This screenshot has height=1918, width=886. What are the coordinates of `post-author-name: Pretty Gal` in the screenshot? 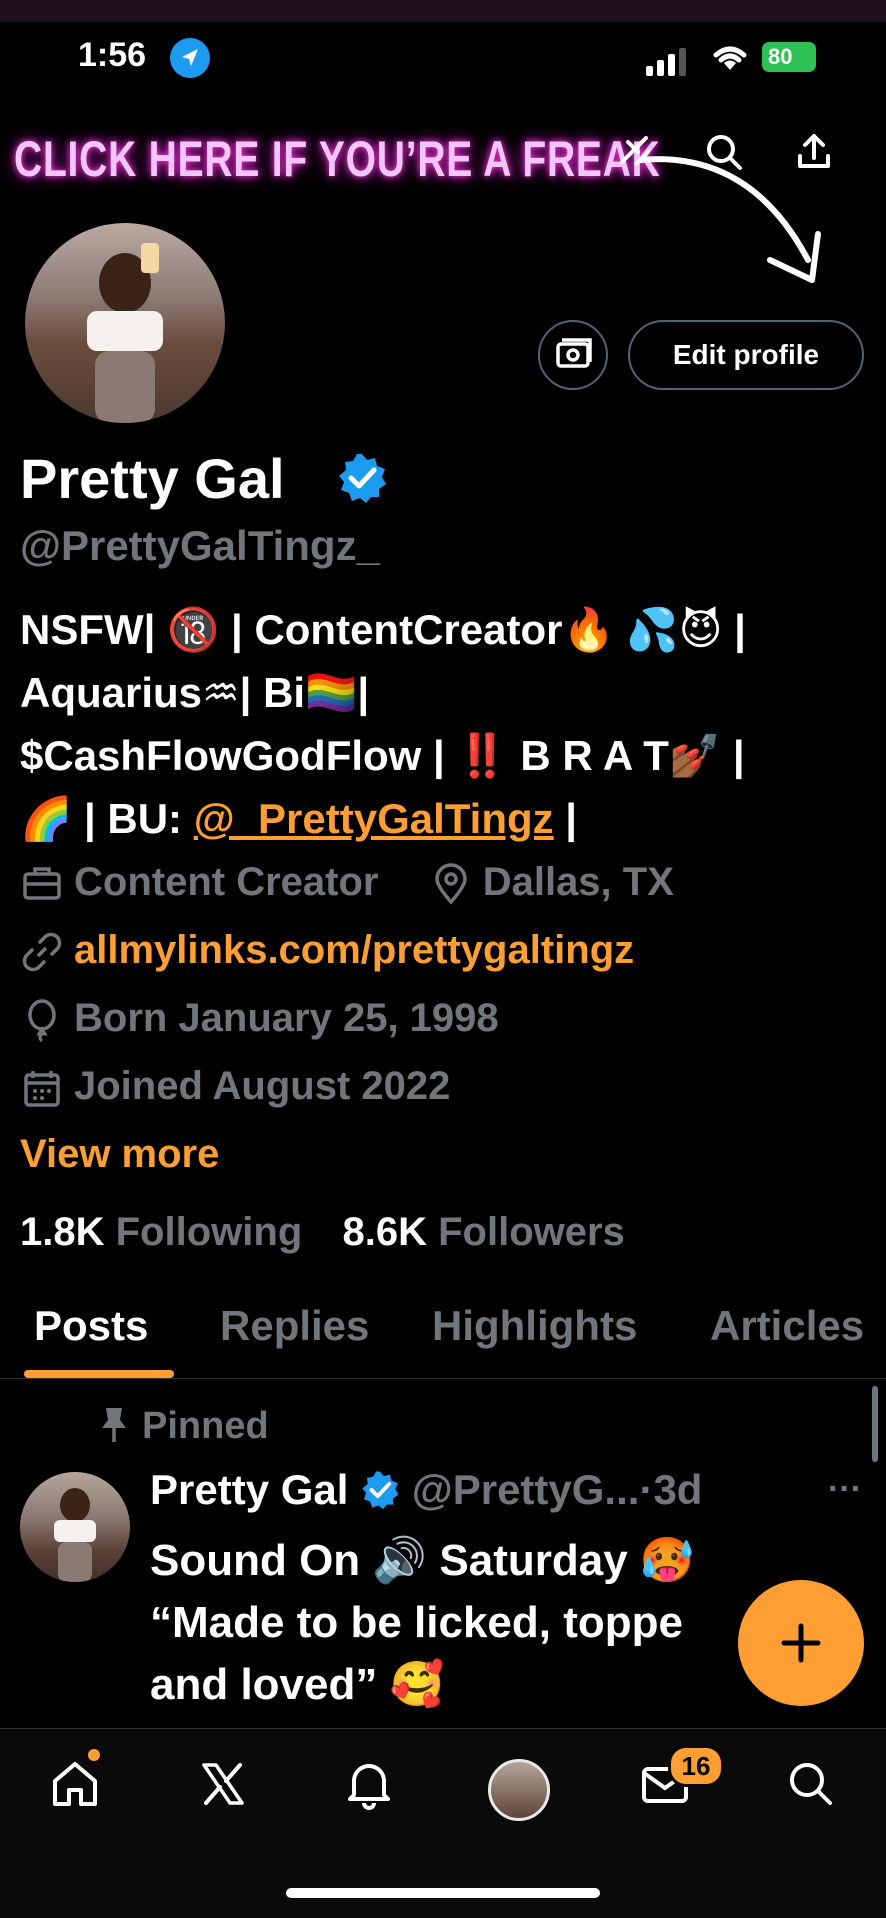 It's located at (249, 1489).